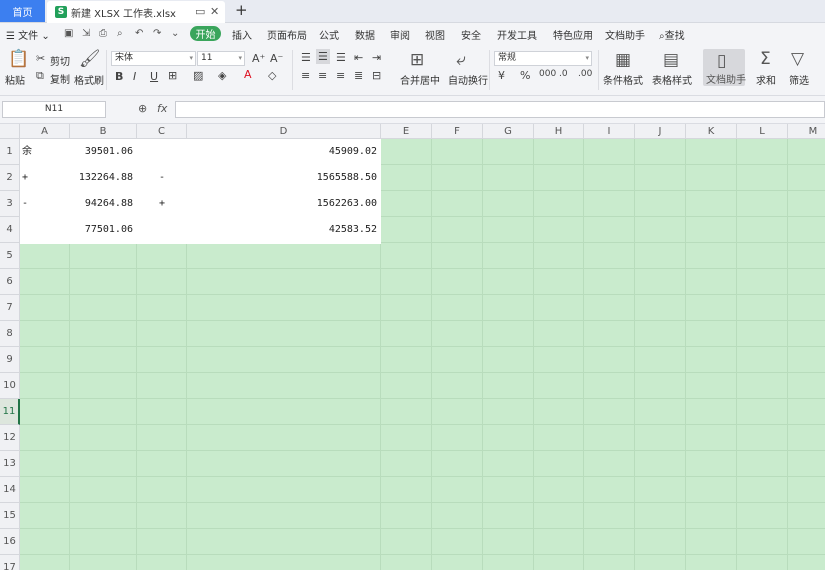 Image resolution: width=825 pixels, height=570 pixels. I want to click on cell-B3: 94264.88, so click(102, 204).